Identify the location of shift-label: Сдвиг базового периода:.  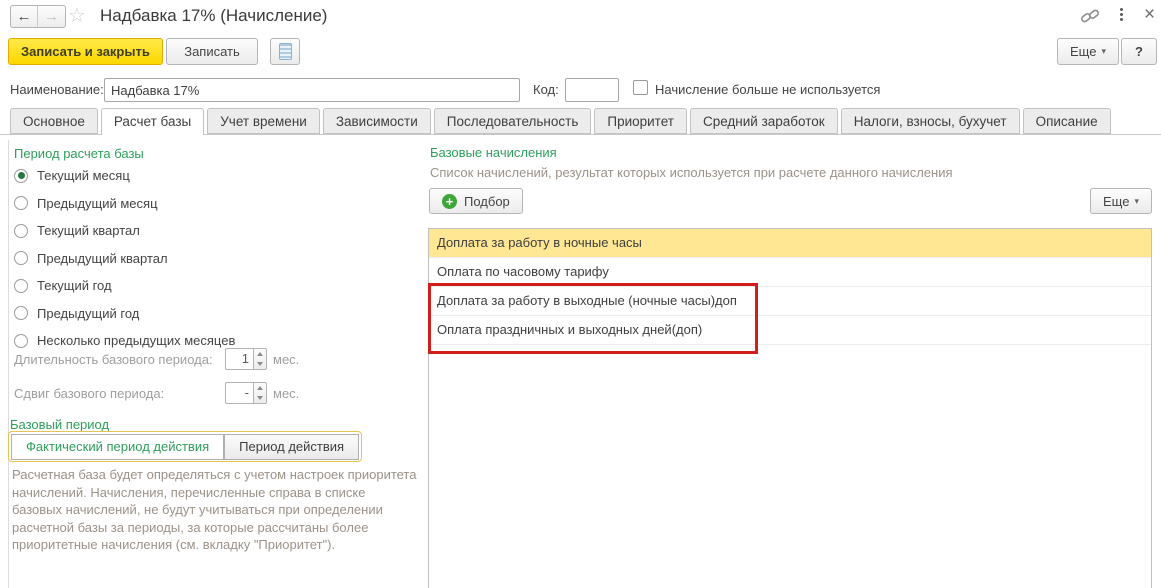
(89, 393).